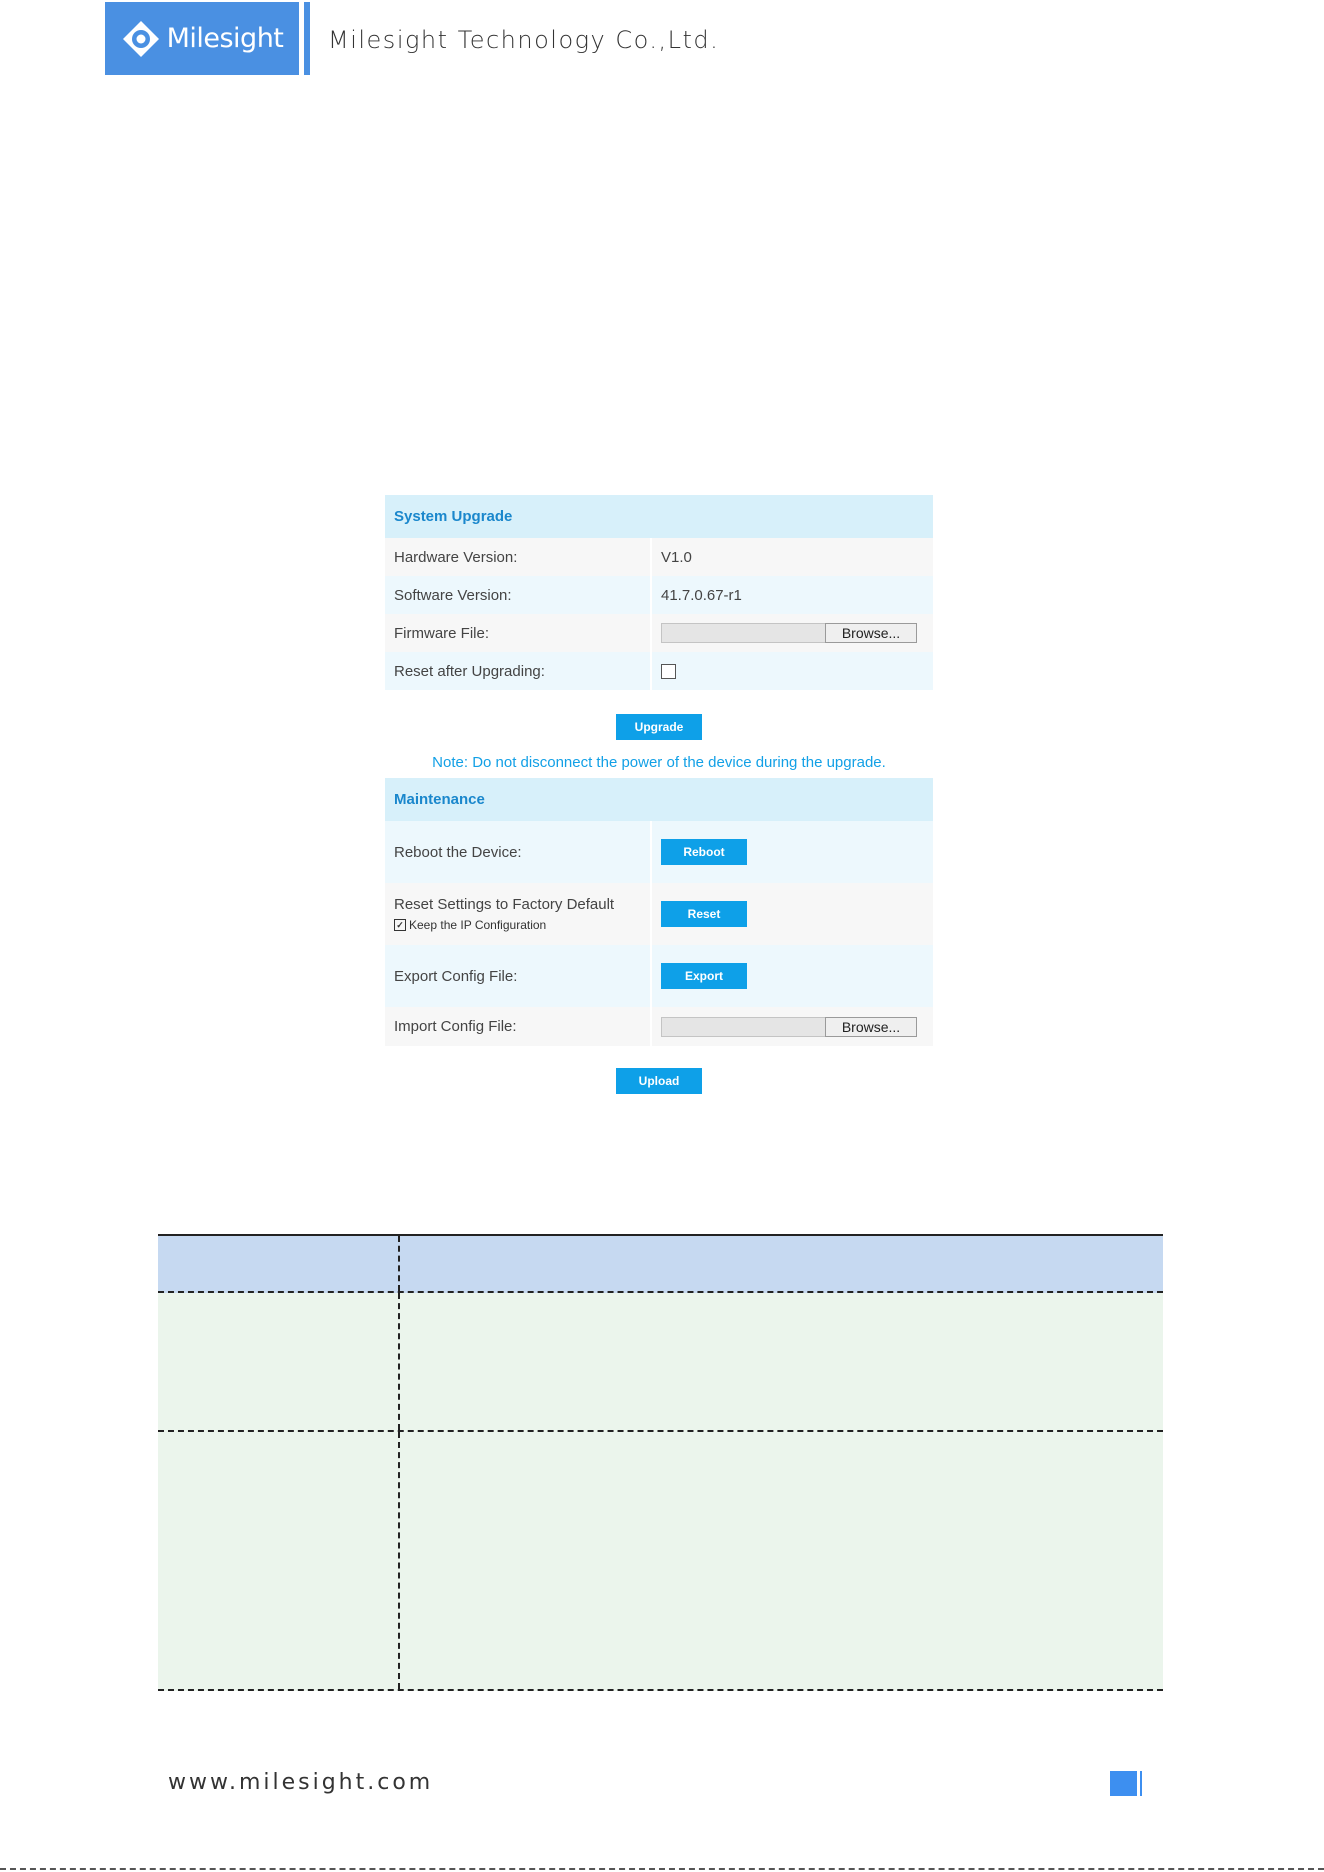 The height and width of the screenshot is (1872, 1324). I want to click on reboot-button: Reboot, so click(704, 852).